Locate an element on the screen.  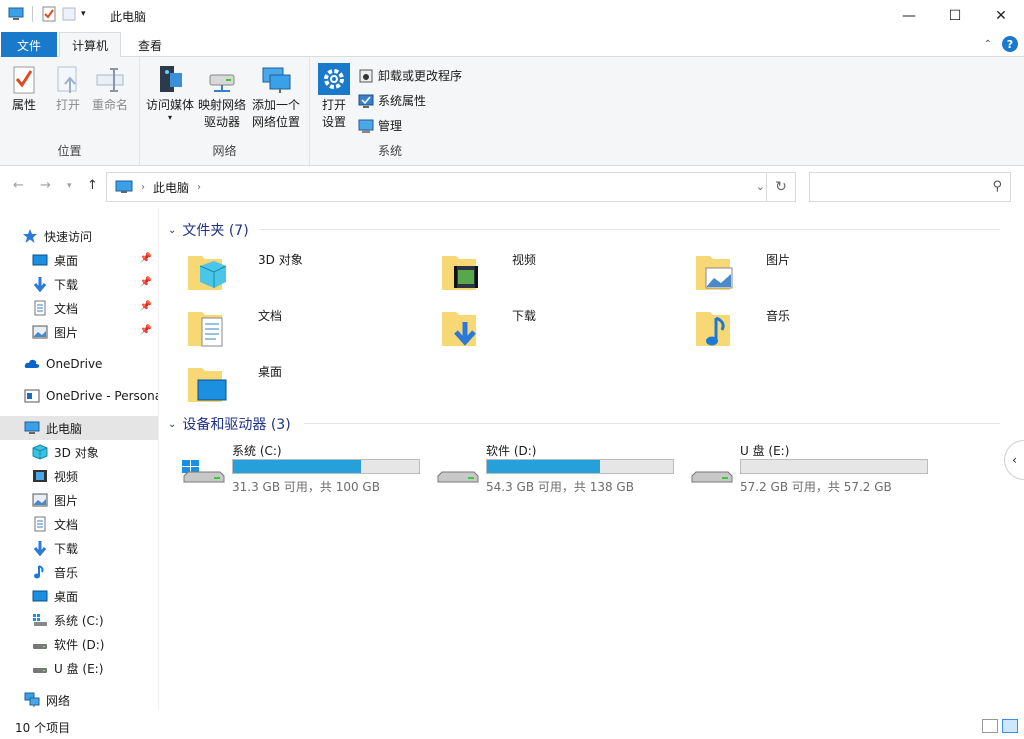
drive-d: 软件 (D:) 54.3 GB 可用，共 138 GB is located at coordinates (559, 468).